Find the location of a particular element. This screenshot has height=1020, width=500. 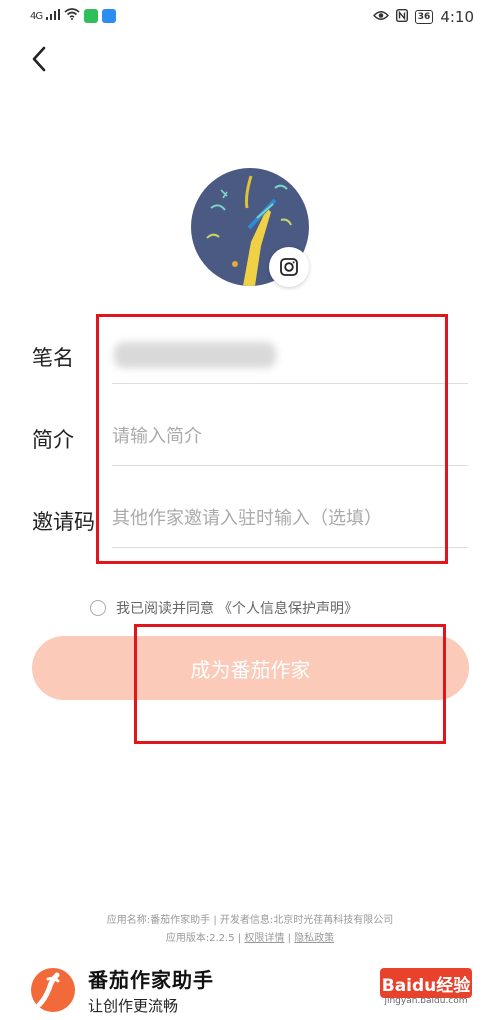

tomato-logo-icon is located at coordinates (53, 990).